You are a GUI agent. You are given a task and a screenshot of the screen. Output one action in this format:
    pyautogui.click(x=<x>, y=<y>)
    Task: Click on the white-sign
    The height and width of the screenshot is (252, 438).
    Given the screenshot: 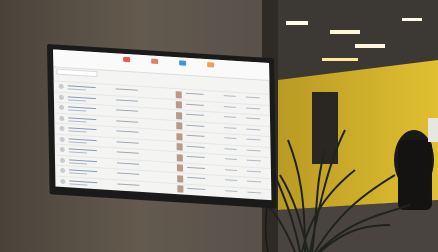 What is the action you would take?
    pyautogui.click(x=433, y=130)
    